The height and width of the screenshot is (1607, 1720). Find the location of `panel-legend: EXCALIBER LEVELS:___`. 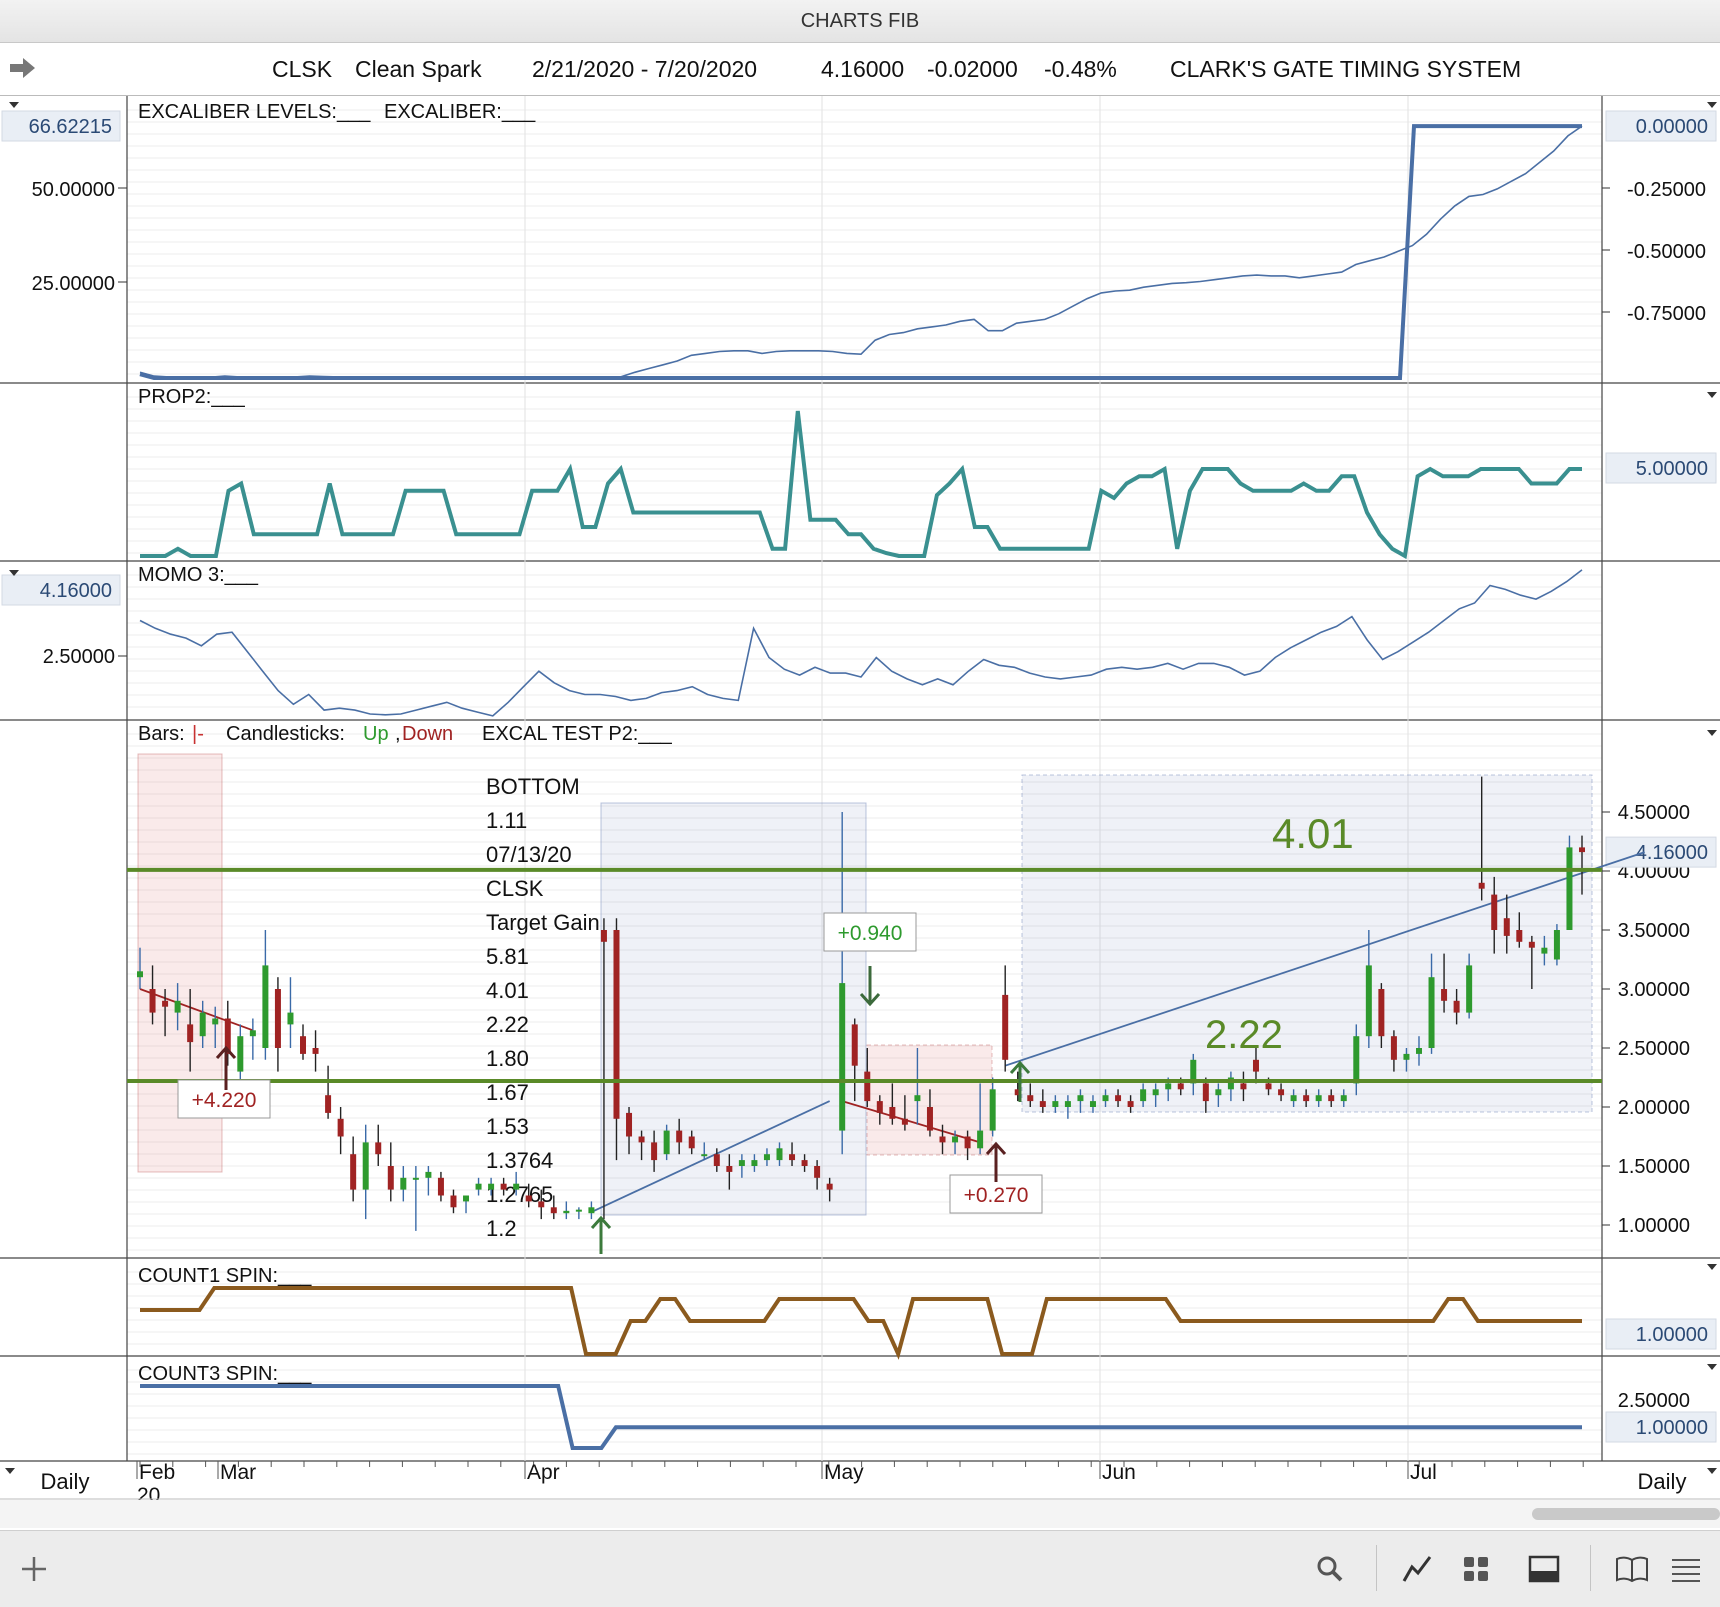

panel-legend: EXCALIBER LEVELS:___ is located at coordinates (254, 112).